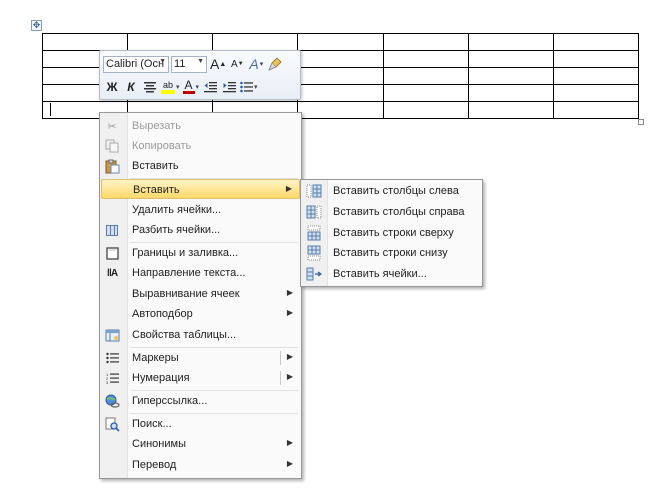 The image size is (659, 503). What do you see at coordinates (112, 230) in the screenshot?
I see `split-cells-icon` at bounding box center [112, 230].